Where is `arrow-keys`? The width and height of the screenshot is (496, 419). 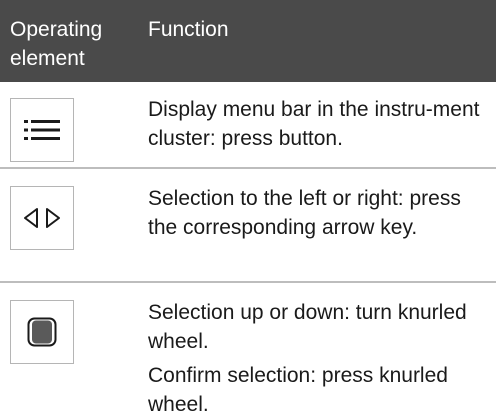
arrow-keys is located at coordinates (42, 218).